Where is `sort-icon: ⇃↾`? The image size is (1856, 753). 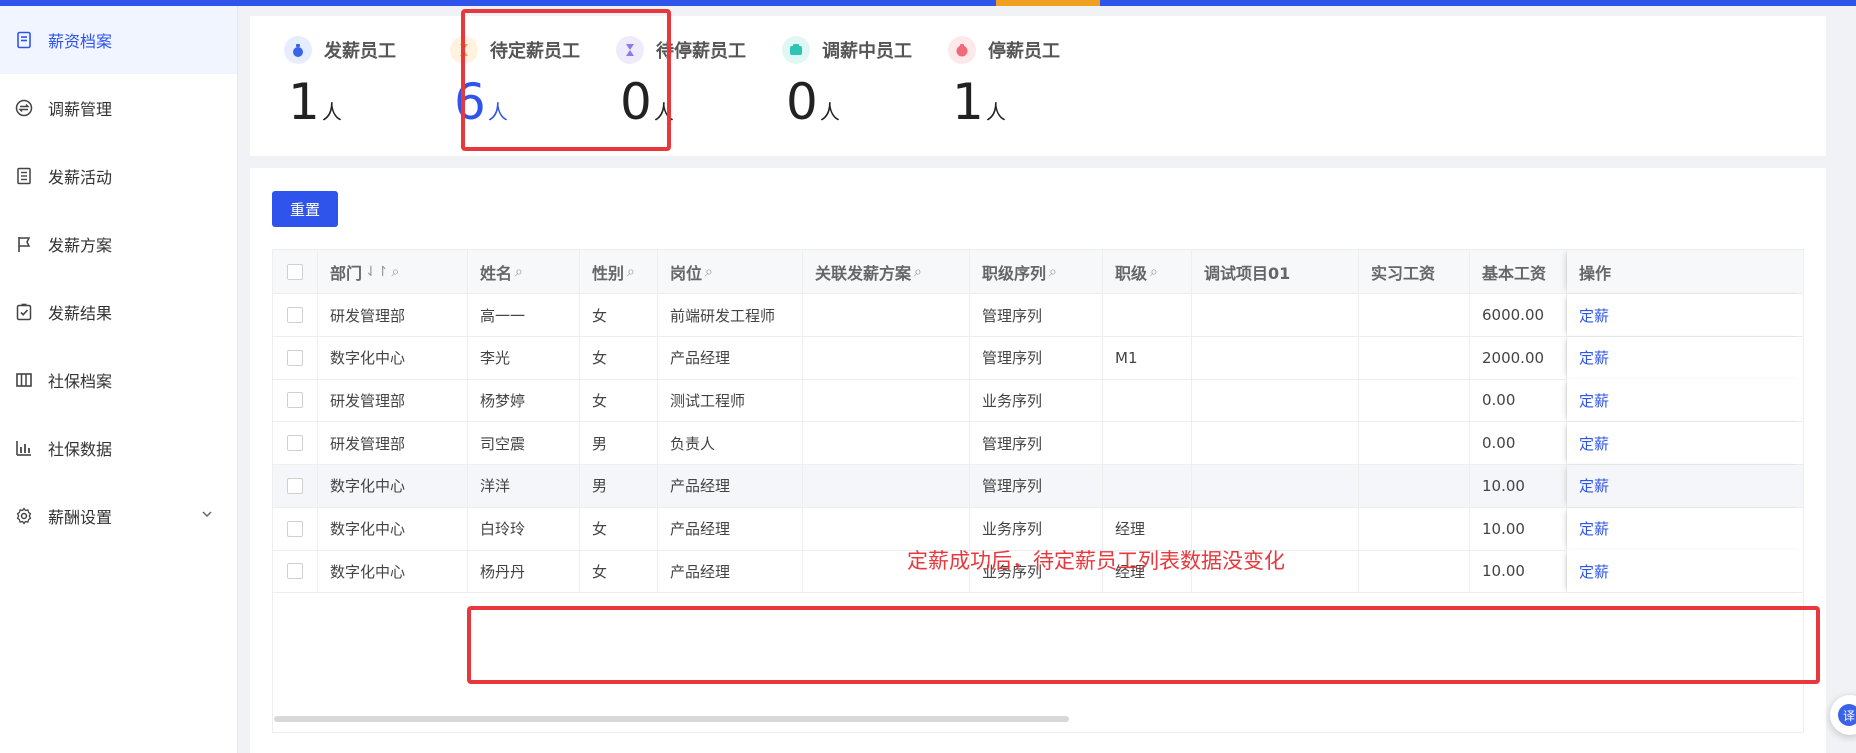 sort-icon: ⇃↾ is located at coordinates (376, 272).